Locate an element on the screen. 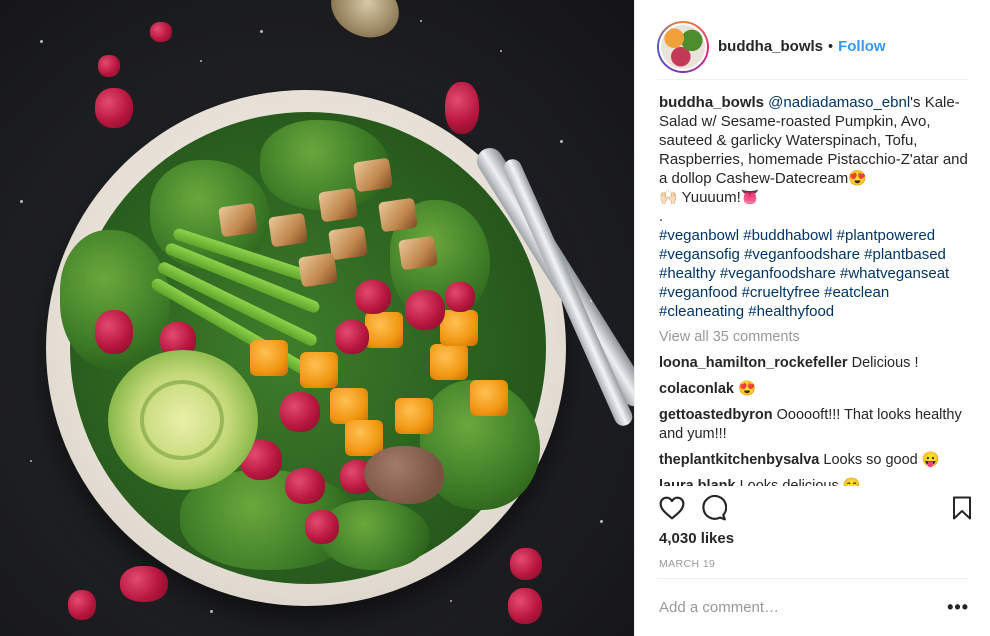 The image size is (990, 636). comment-item: colaconlak 😍 is located at coordinates (815, 389).